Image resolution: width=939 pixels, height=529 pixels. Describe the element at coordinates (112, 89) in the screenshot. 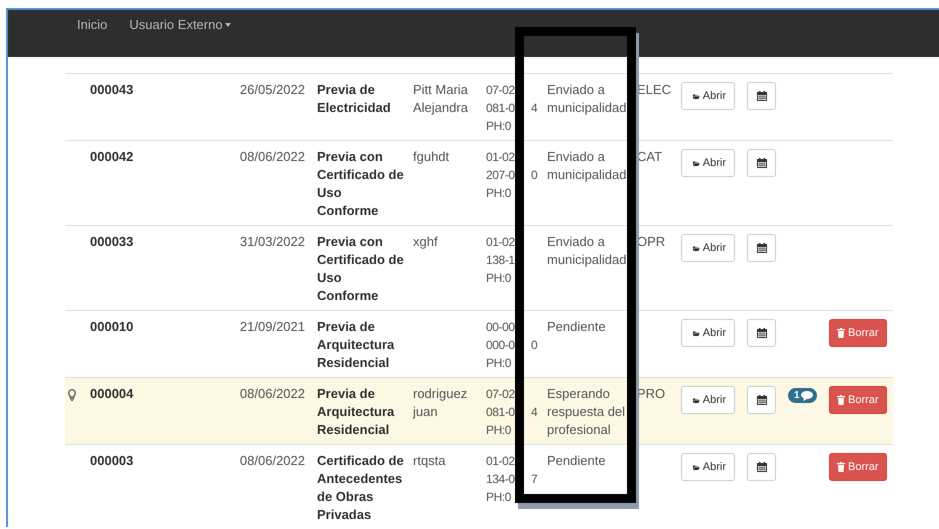

I see `record-id: 000043` at that location.